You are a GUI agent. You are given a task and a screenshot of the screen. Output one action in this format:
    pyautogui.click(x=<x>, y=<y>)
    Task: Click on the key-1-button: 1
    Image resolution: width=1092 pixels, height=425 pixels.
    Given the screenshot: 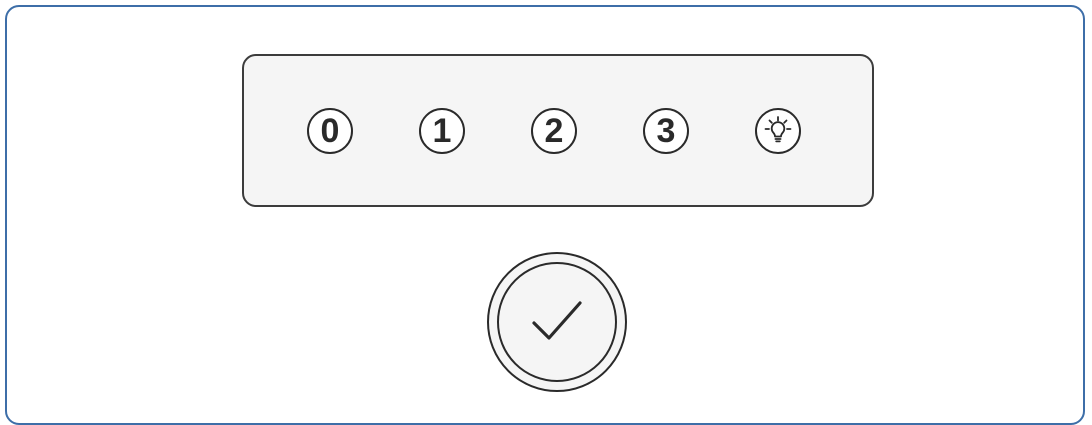 What is the action you would take?
    pyautogui.click(x=442, y=131)
    